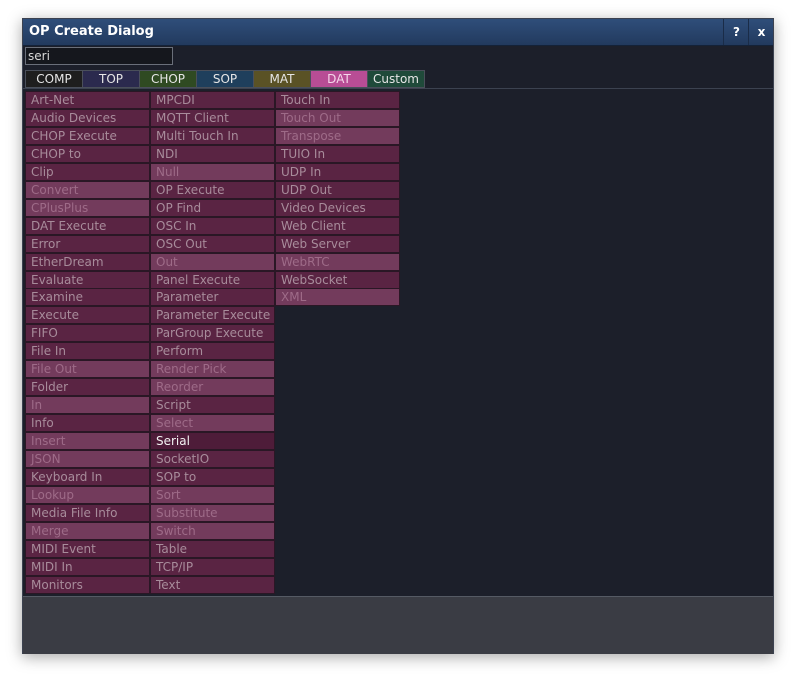 This screenshot has width=796, height=679. I want to click on operator-item: File Out, so click(87, 369).